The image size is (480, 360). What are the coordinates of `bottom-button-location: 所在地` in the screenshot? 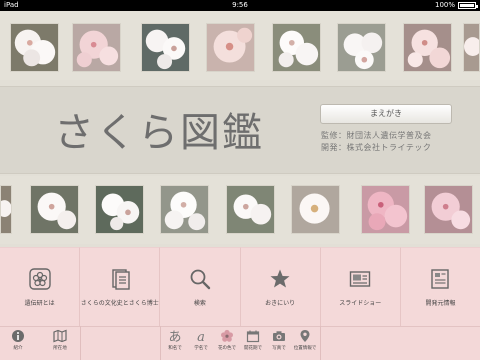 It's located at (60, 343).